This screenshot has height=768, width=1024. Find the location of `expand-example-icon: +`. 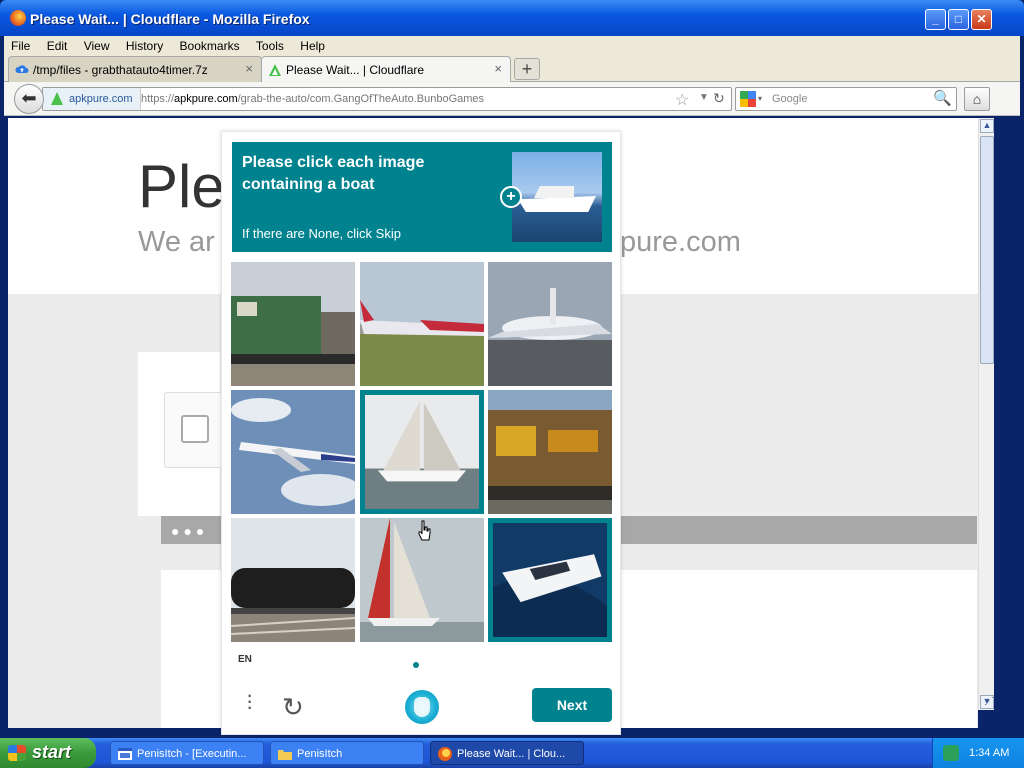

expand-example-icon: + is located at coordinates (511, 197).